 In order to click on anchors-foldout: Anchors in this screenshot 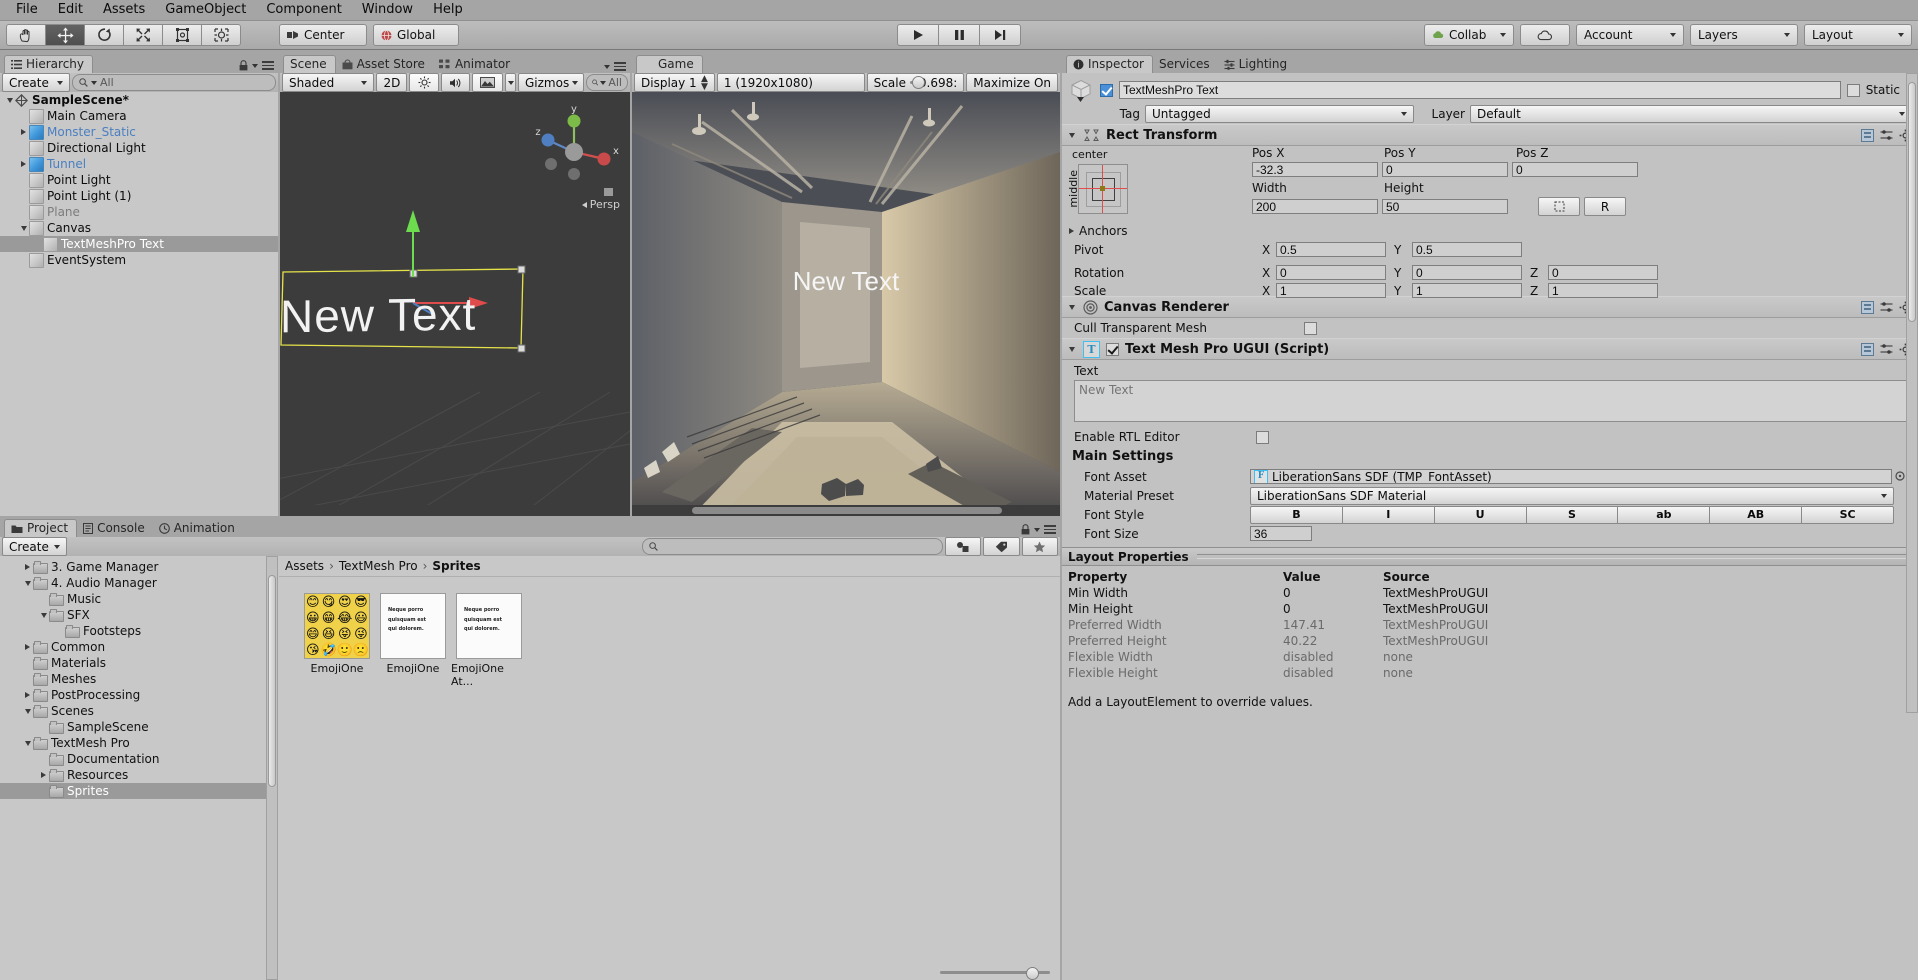, I will do `click(1097, 231)`.